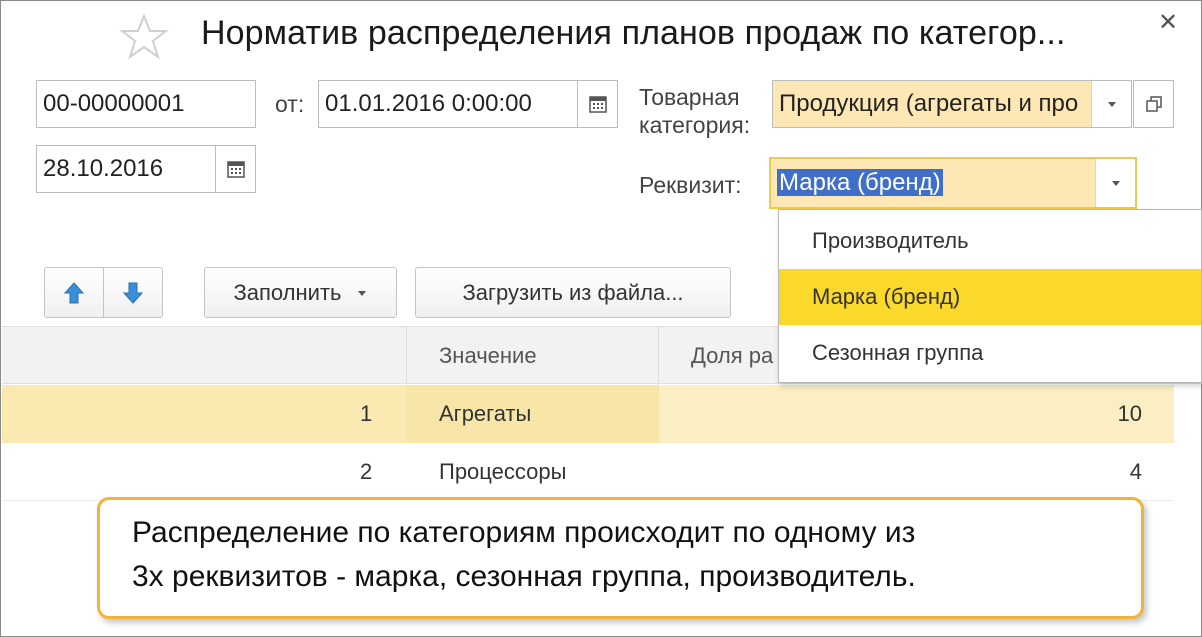 The height and width of the screenshot is (637, 1202). I want to click on dropdown-item-season-group: Сезонная группа, so click(990, 353).